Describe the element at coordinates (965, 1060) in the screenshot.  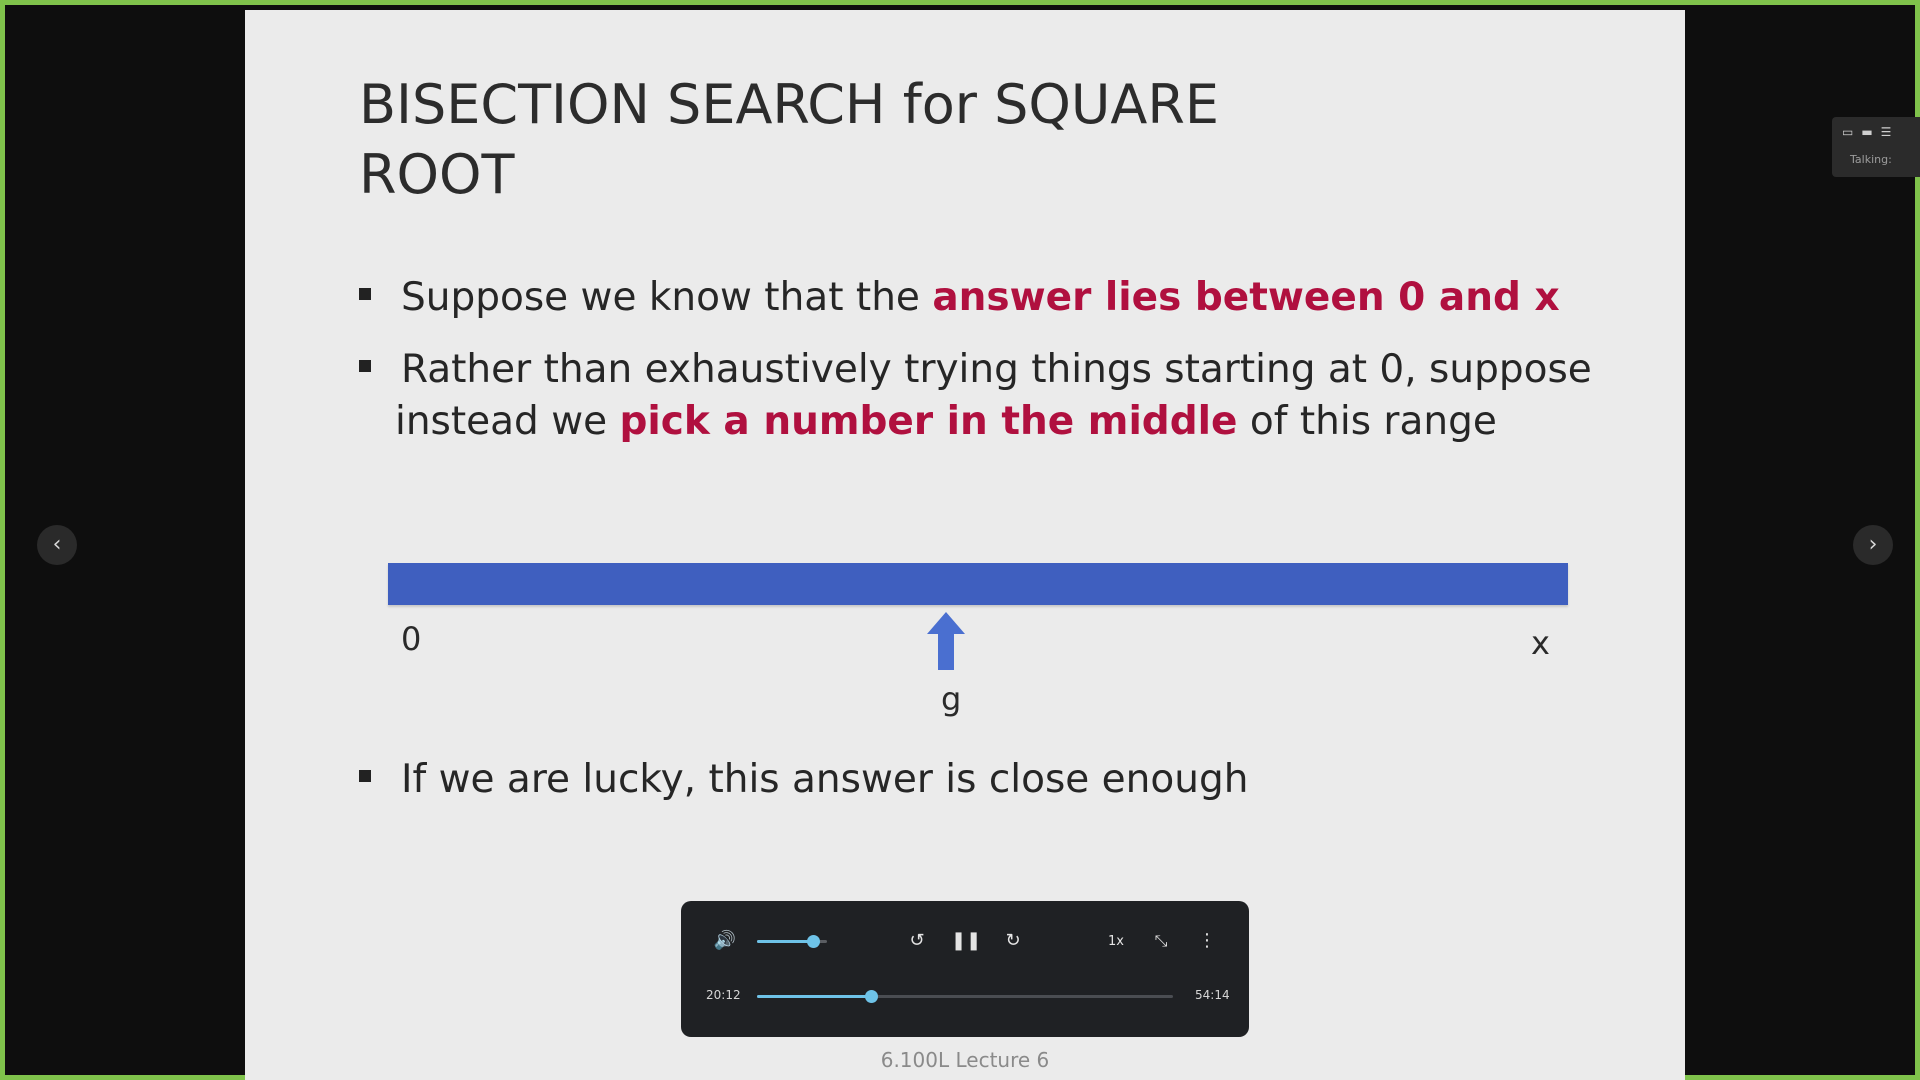
I see `lecture-footer: 6.100L Lecture 6` at that location.